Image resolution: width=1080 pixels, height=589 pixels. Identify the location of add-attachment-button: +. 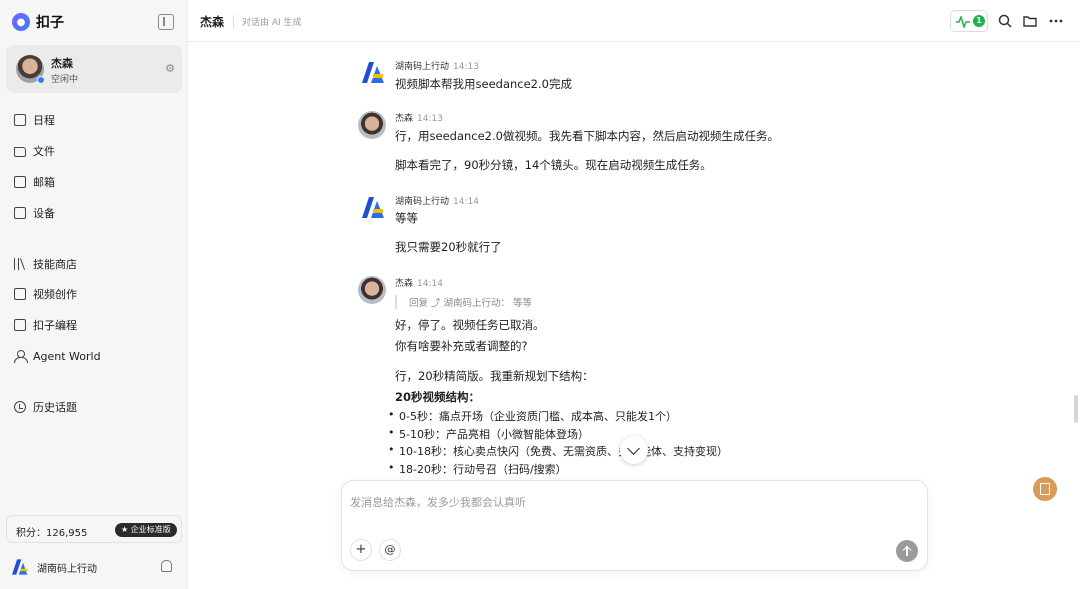
(361, 550).